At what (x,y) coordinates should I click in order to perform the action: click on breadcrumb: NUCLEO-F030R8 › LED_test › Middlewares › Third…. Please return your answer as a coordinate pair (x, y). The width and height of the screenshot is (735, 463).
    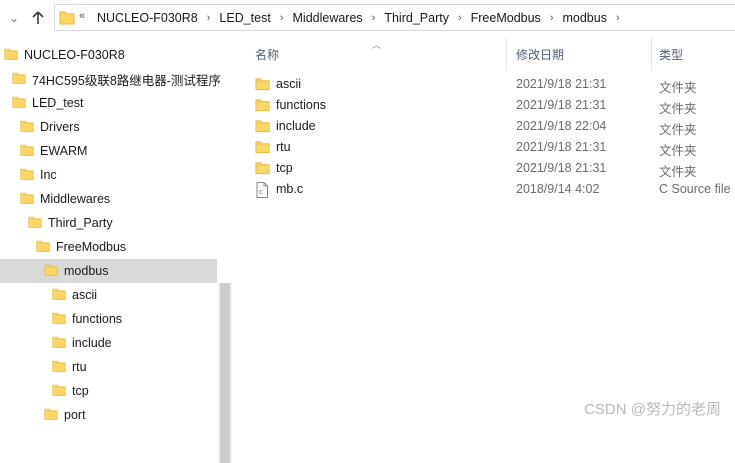
    Looking at the image, I should click on (361, 17).